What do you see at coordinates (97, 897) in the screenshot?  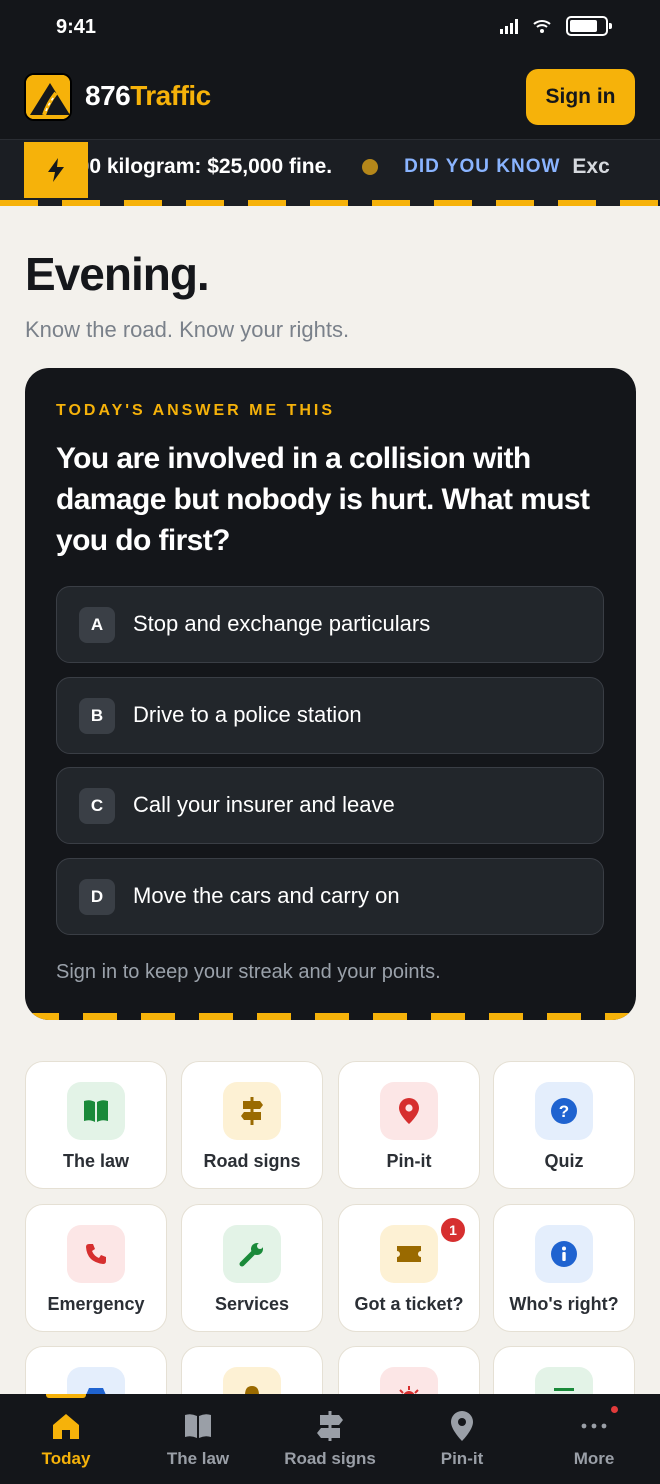 I see `answer-letter: D` at bounding box center [97, 897].